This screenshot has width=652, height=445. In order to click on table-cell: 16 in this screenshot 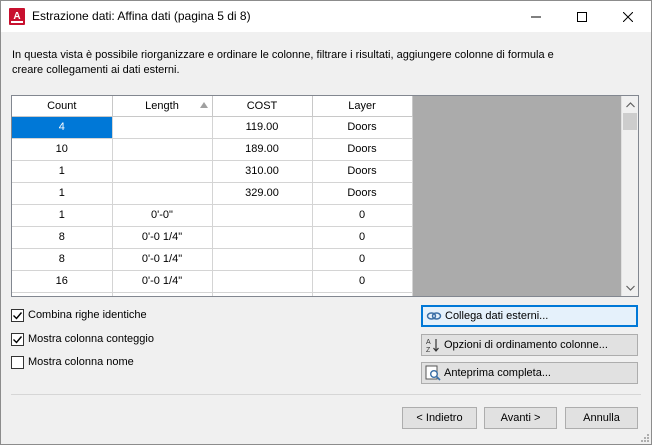, I will do `click(62, 281)`.